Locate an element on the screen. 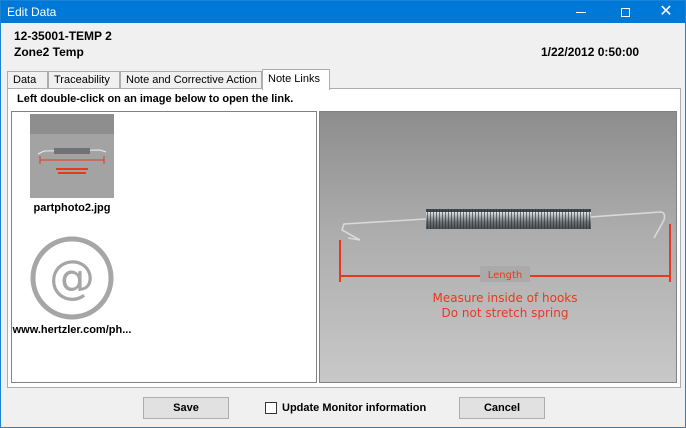  at-sign-icon: @ is located at coordinates (72, 278).